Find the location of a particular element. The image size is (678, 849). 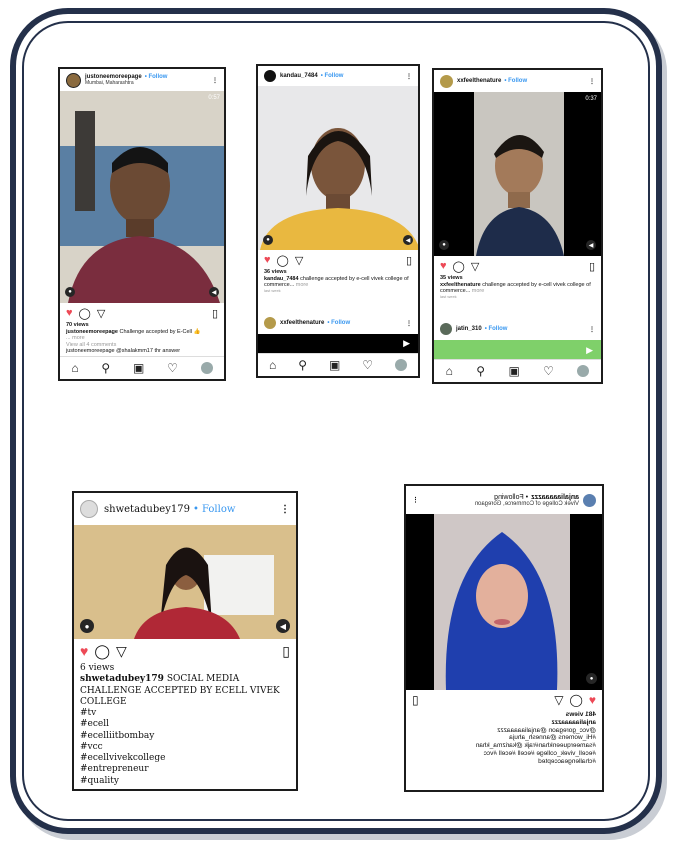

follow-link: • Following is located at coordinates (511, 497).